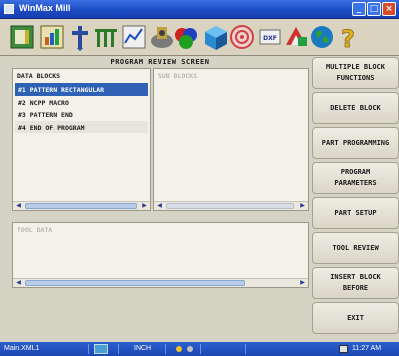 The width and height of the screenshot is (399, 356). Describe the element at coordinates (101, 349) in the screenshot. I see `status-monitor-icon` at that location.